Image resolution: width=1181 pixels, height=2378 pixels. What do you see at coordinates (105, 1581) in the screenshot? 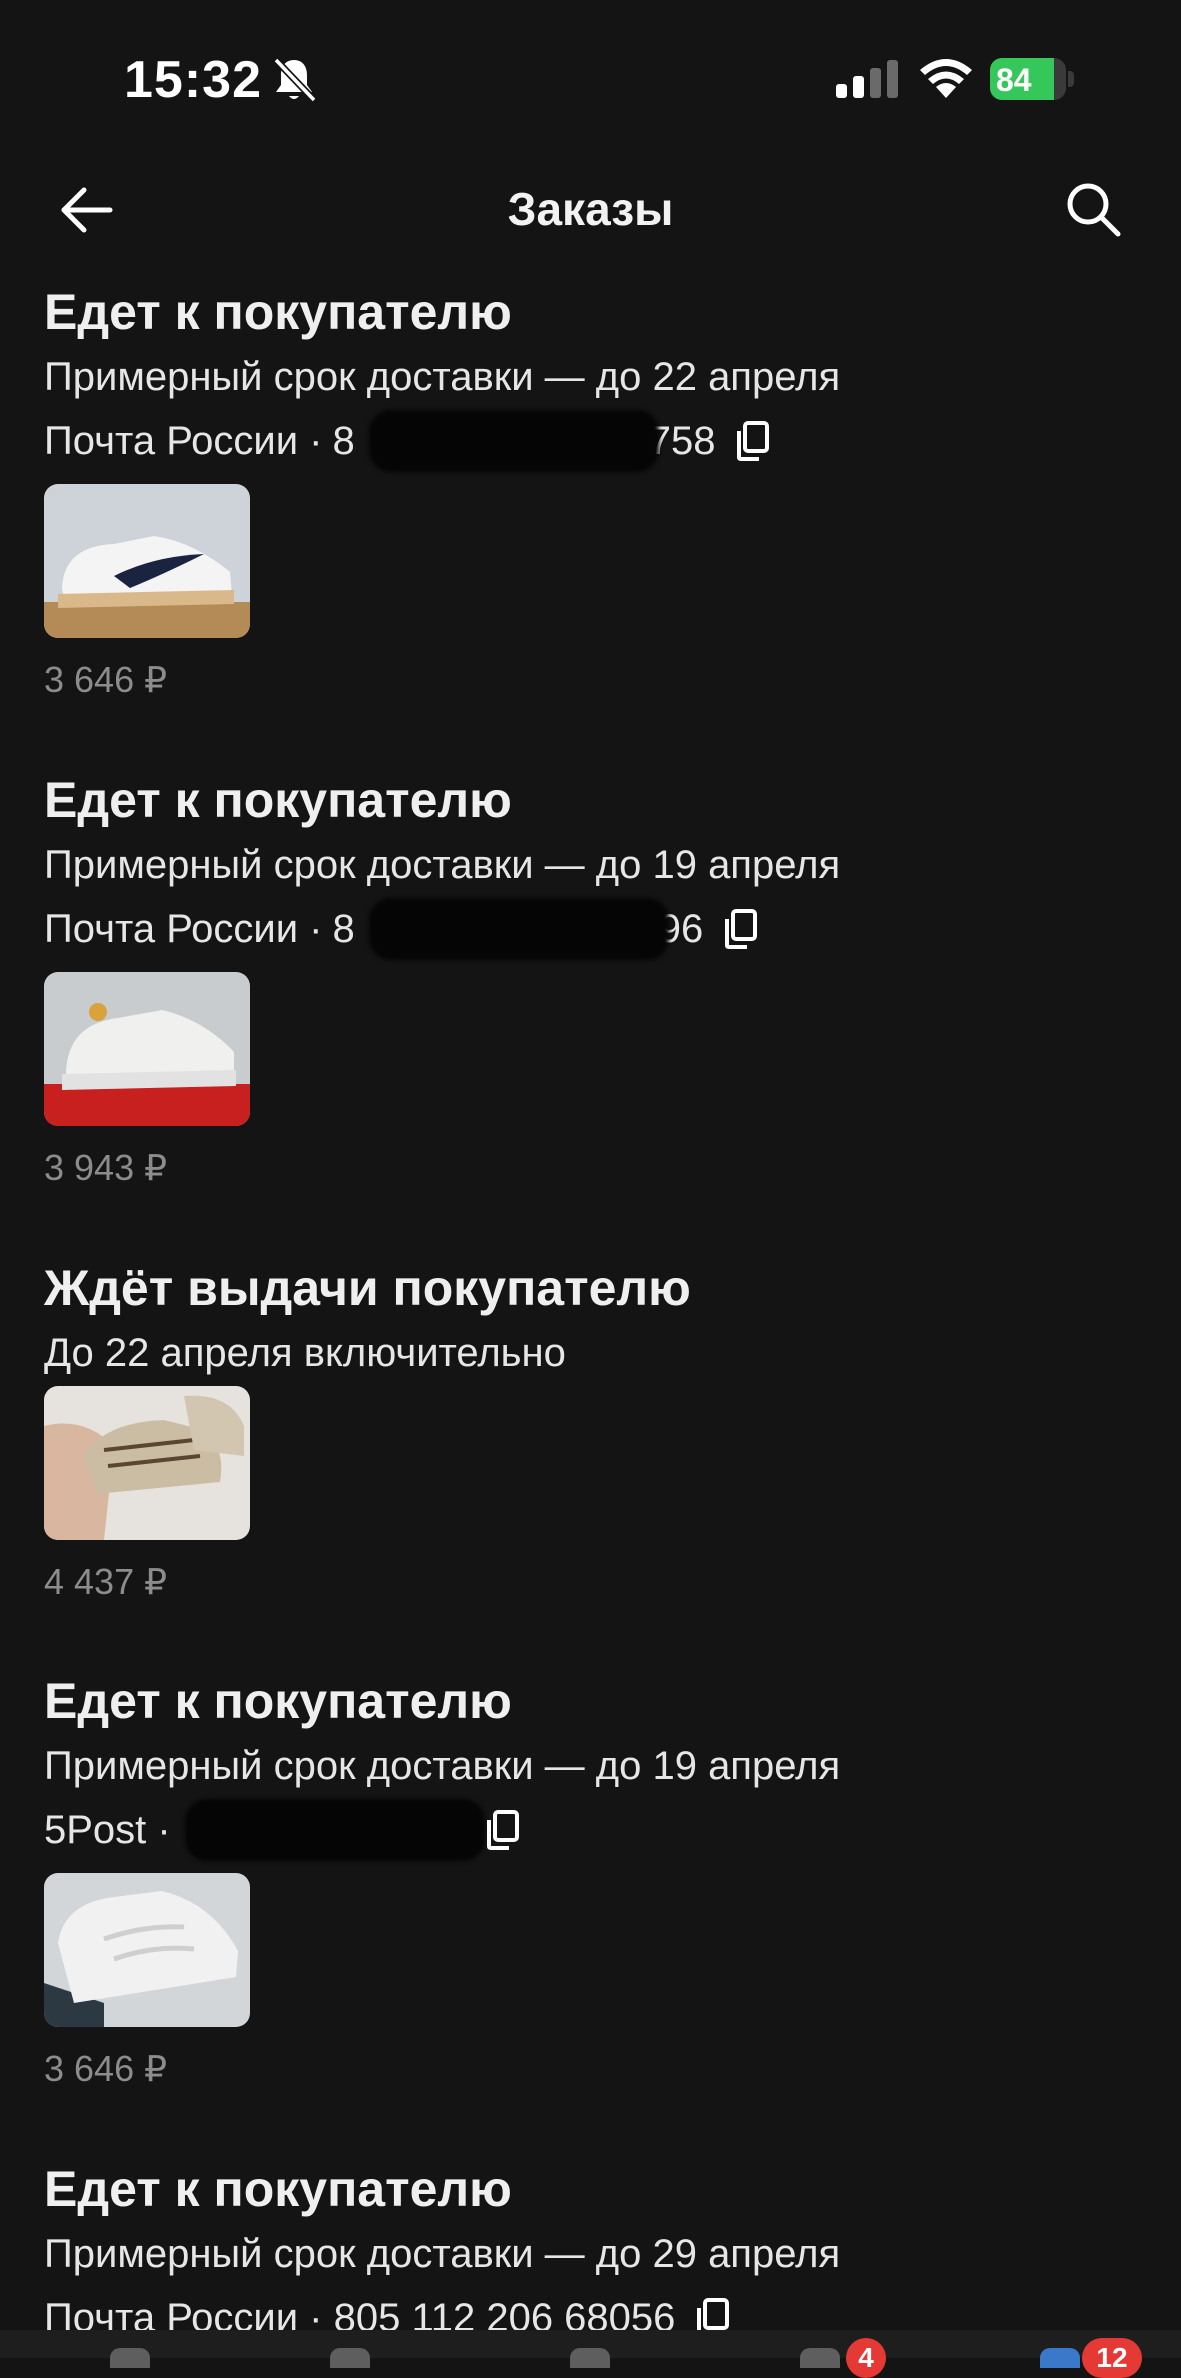
I see `order-price: 4 437 ₽` at bounding box center [105, 1581].